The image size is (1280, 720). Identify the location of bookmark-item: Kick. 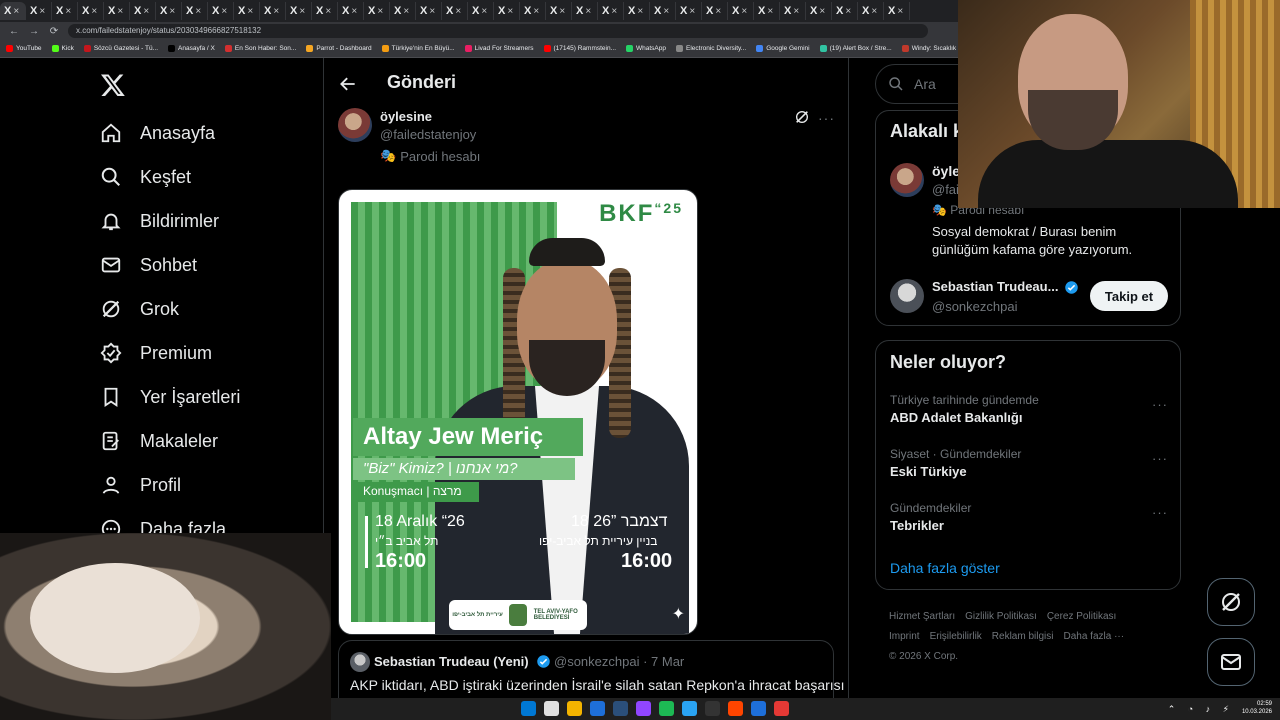
(62, 48).